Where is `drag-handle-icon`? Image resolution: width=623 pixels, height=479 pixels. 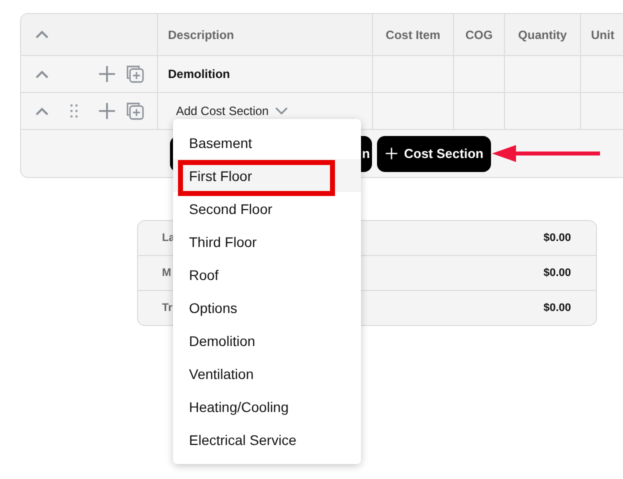
drag-handle-icon is located at coordinates (74, 111).